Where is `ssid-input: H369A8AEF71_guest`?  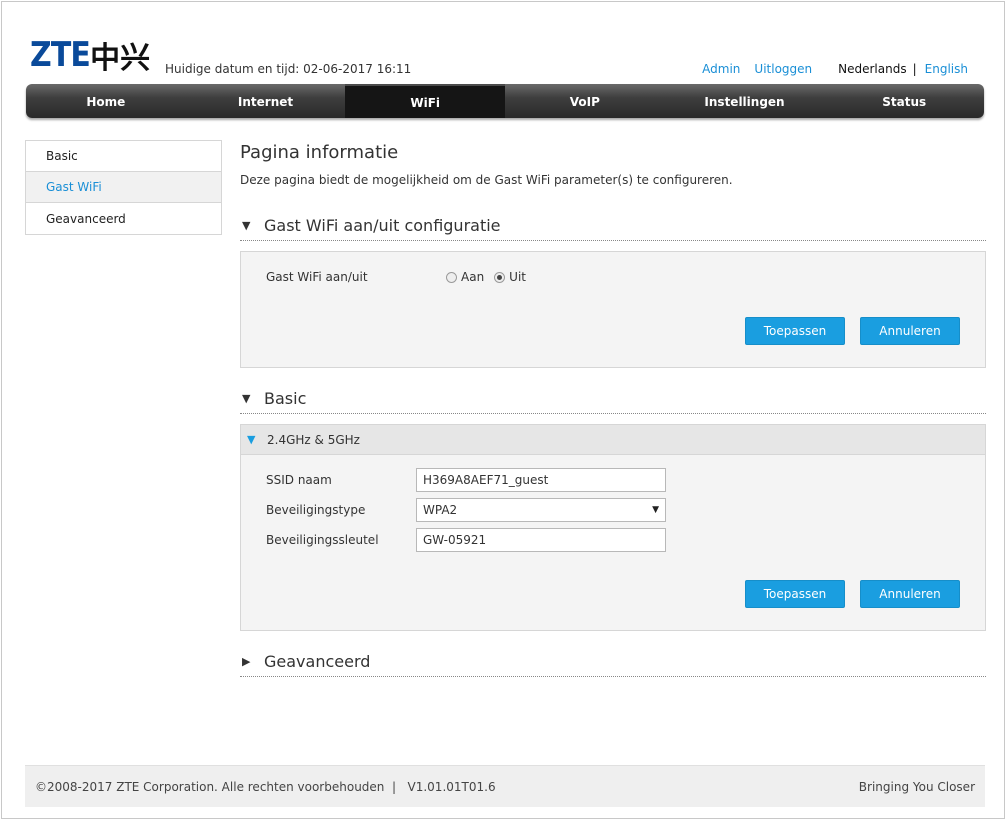
ssid-input: H369A8AEF71_guest is located at coordinates (541, 480).